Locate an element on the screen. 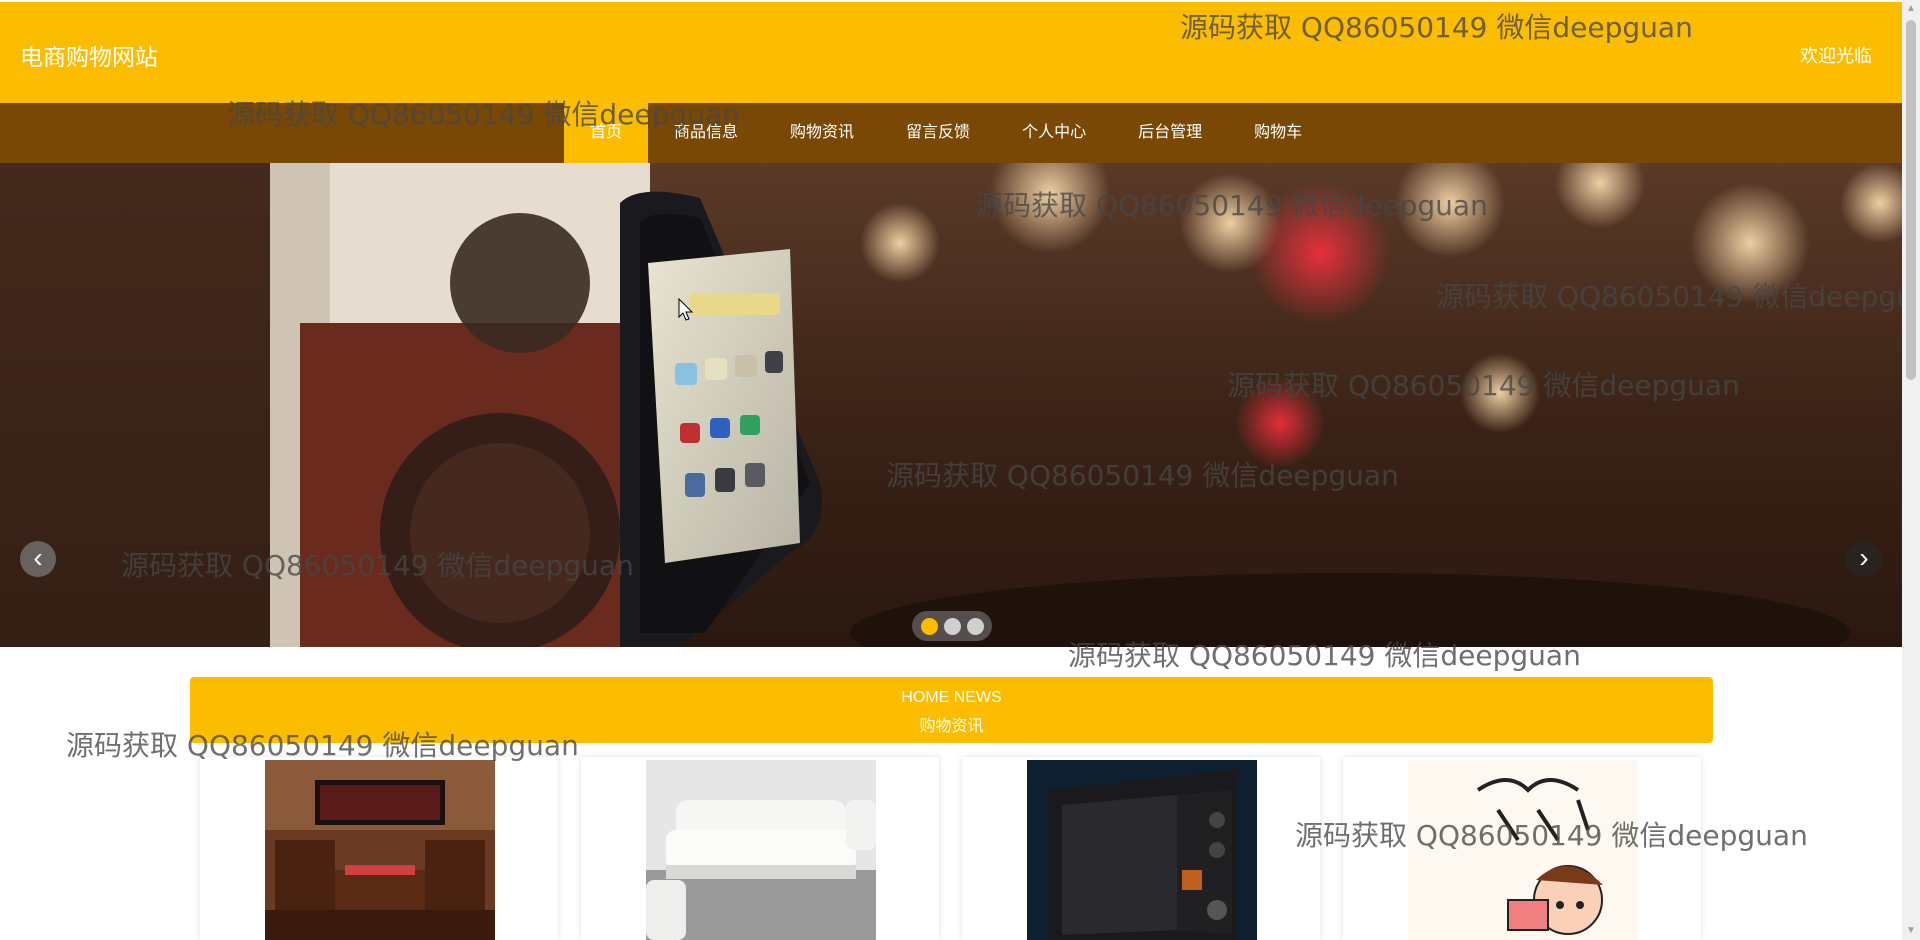 The image size is (1920, 940). chevron-right-icon: › is located at coordinates (1864, 557).